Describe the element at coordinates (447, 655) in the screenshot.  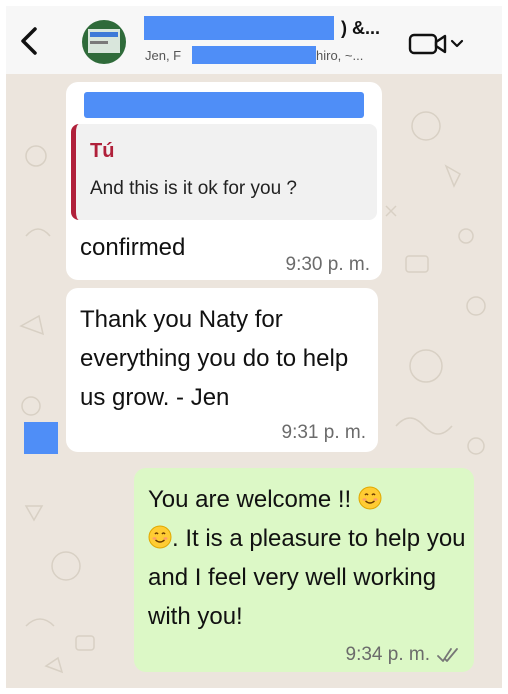
I see `double-check-icon` at that location.